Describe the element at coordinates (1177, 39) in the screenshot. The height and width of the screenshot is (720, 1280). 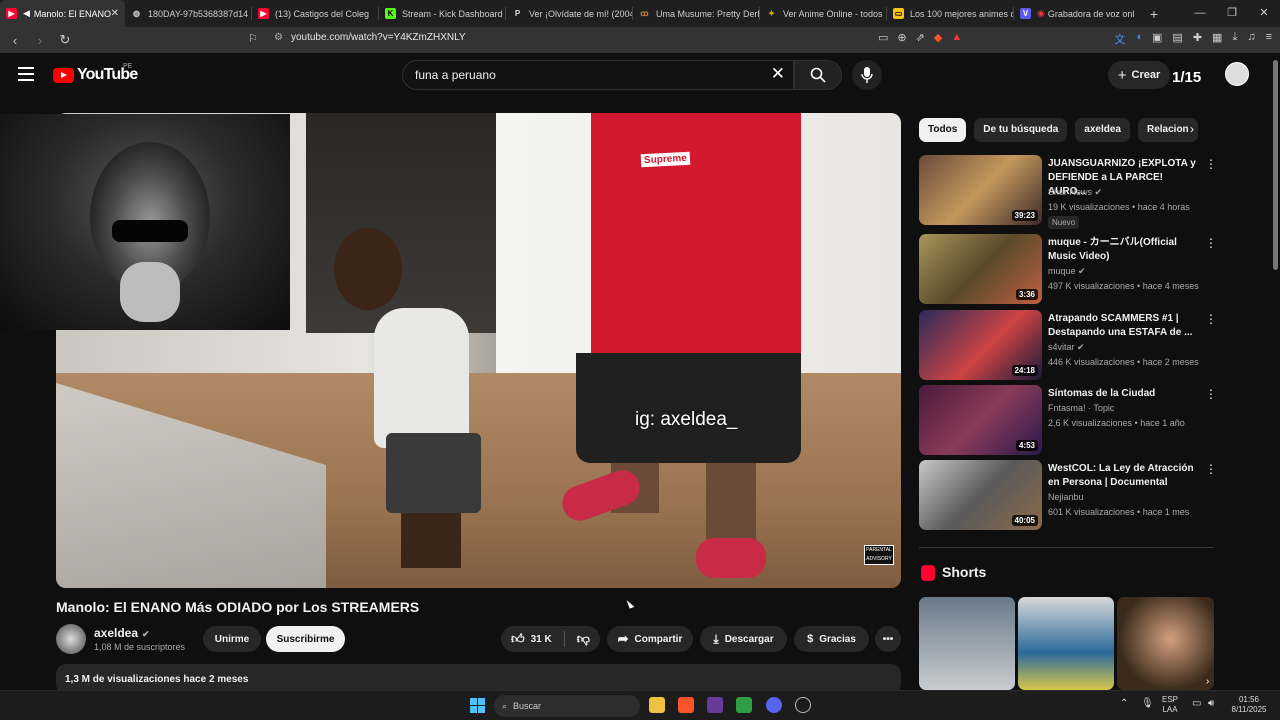
I see `extension-icon: ▤` at that location.